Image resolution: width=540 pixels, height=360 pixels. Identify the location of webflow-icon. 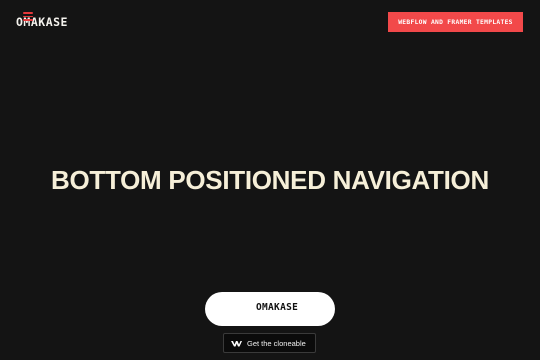
(236, 343).